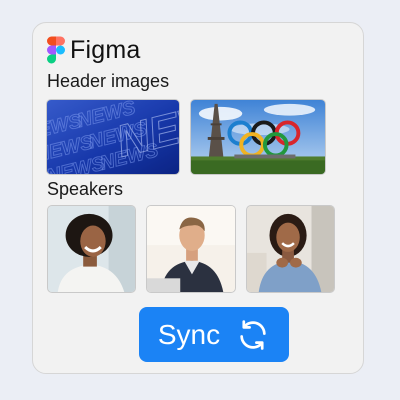  I want to click on figma-logo-icon, so click(56, 50).